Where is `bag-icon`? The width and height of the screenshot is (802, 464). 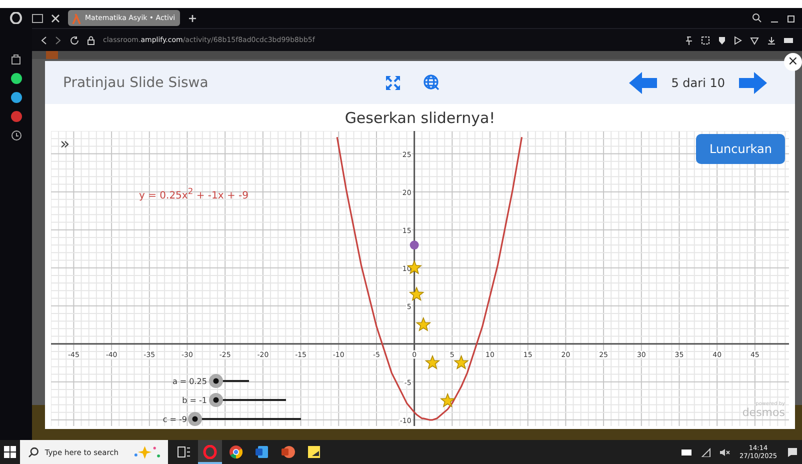
bag-icon is located at coordinates (16, 59).